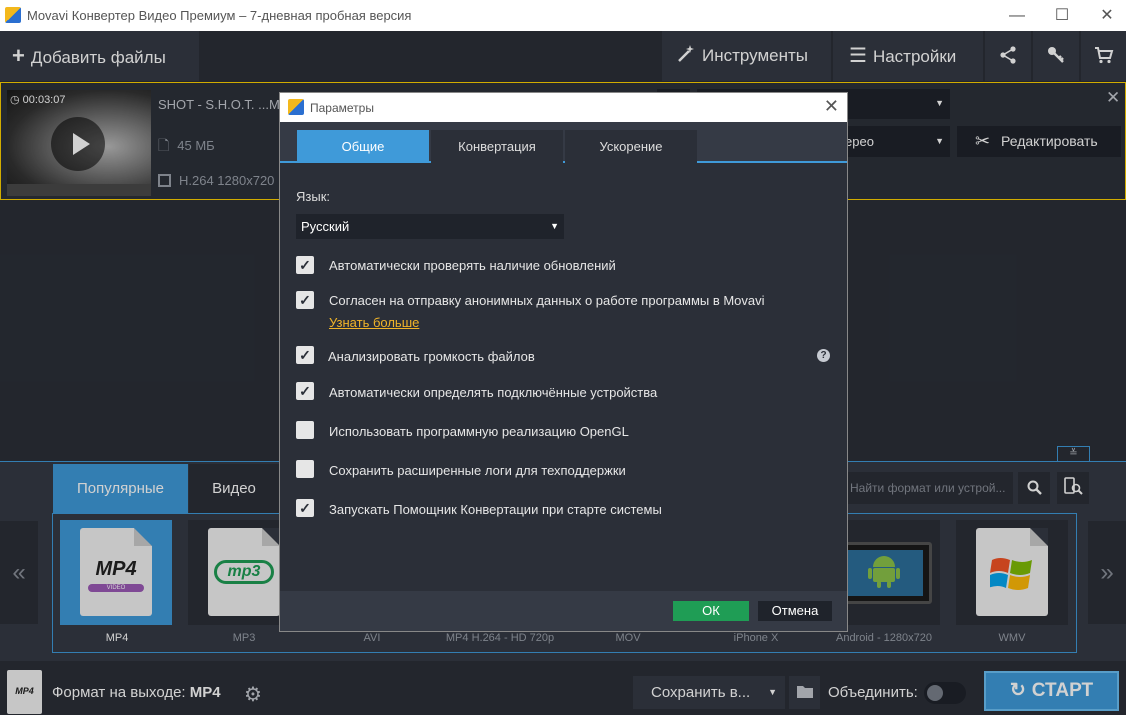 Image resolution: width=1126 pixels, height=715 pixels. Describe the element at coordinates (1062, 15) in the screenshot. I see `maximize-button: ☐` at that location.